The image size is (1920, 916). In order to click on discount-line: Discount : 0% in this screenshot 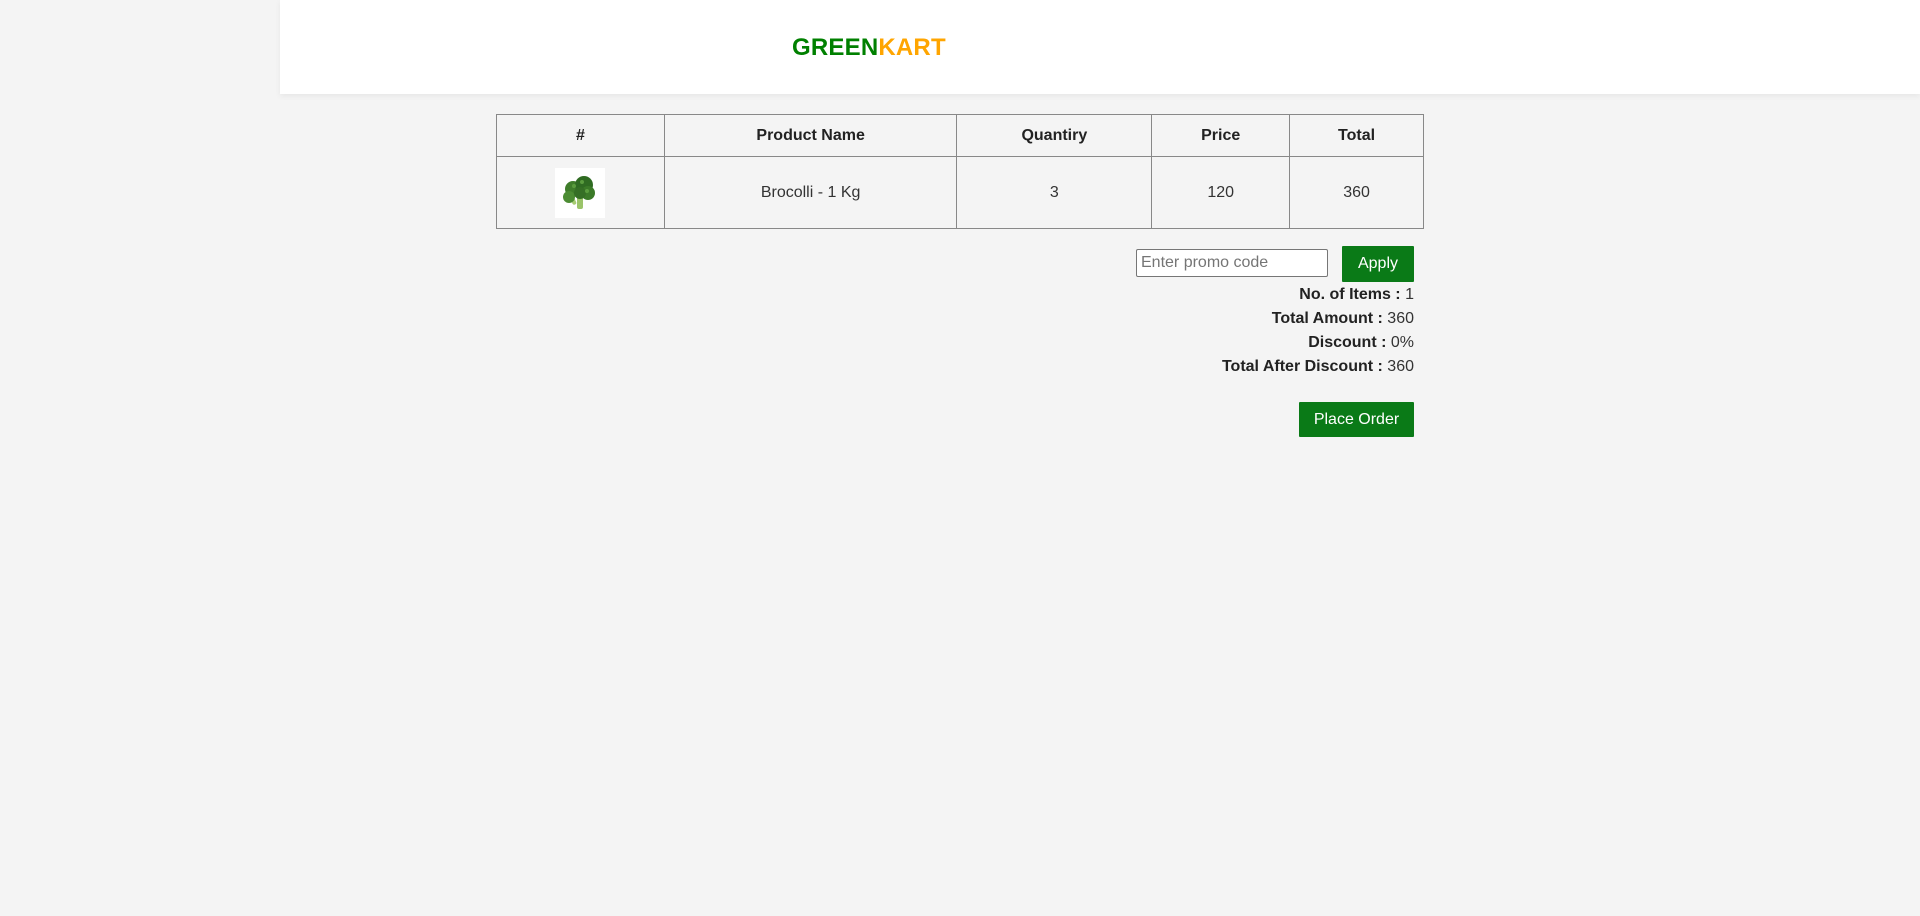, I will do `click(1318, 343)`.